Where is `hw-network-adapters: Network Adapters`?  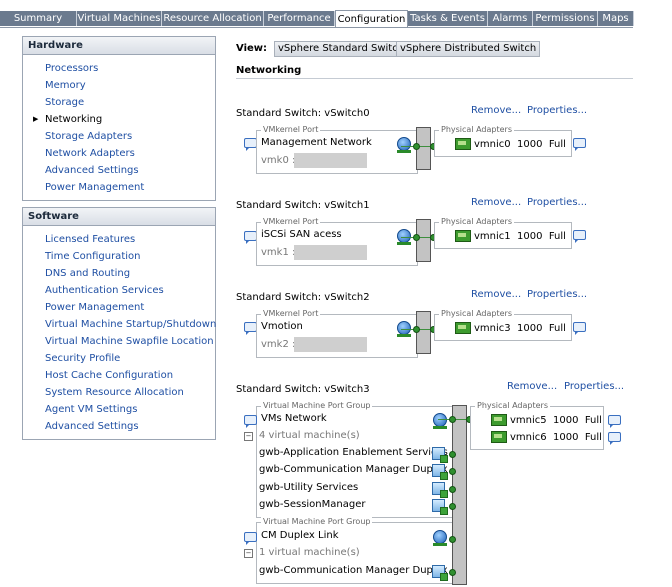
hw-network-adapters: Network Adapters is located at coordinates (119, 153).